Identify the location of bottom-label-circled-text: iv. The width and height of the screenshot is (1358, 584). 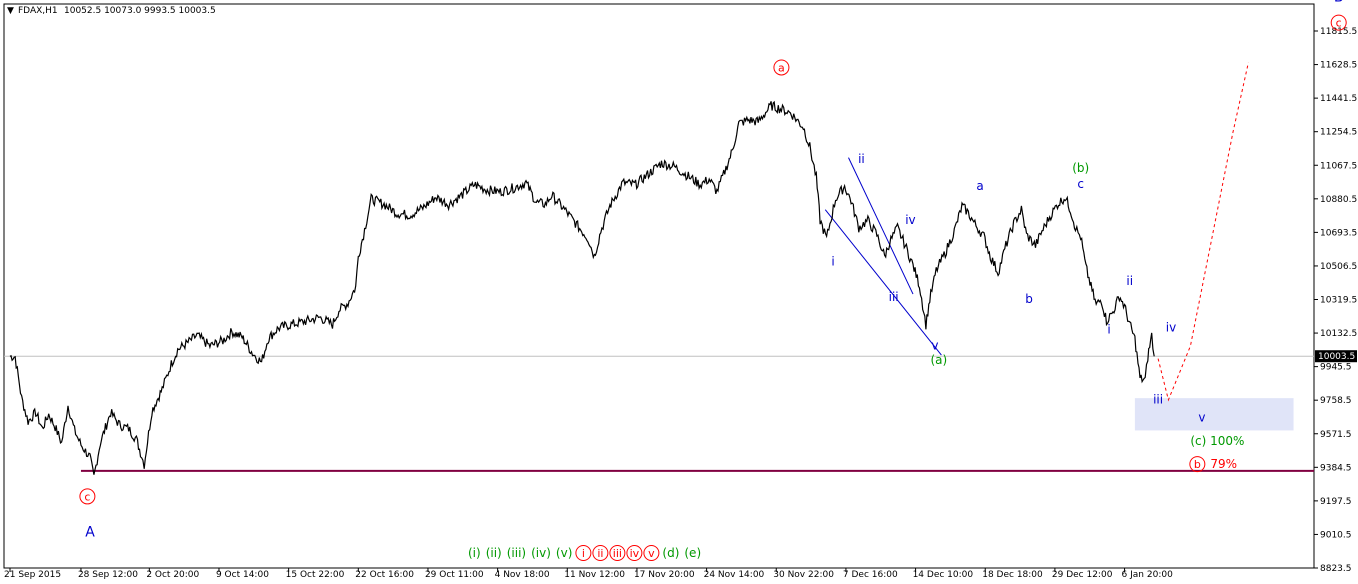
(635, 553).